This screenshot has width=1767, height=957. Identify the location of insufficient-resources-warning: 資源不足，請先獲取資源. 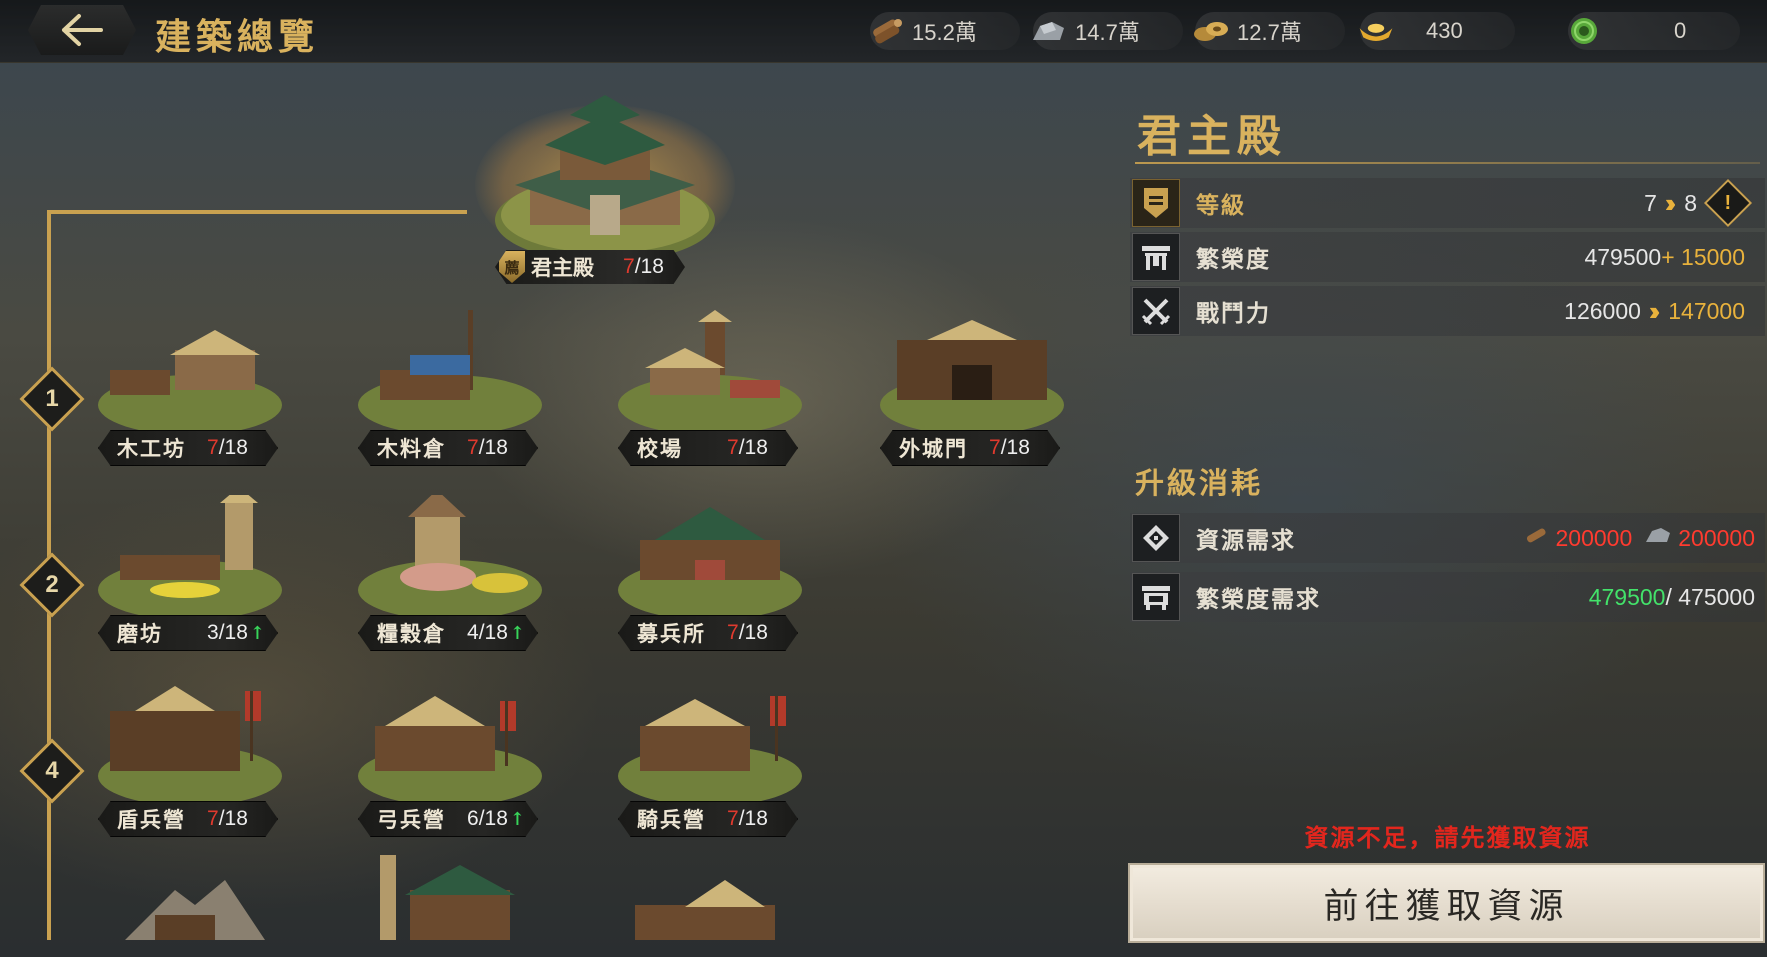
(1447, 837).